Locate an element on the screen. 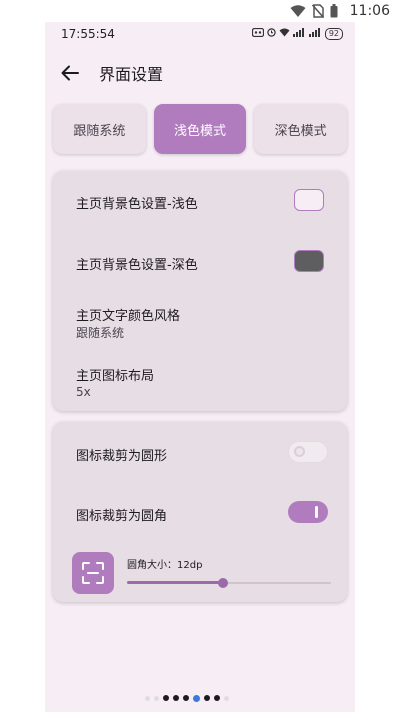 The height and width of the screenshot is (712, 400). clip-circle-toggle is located at coordinates (308, 452).